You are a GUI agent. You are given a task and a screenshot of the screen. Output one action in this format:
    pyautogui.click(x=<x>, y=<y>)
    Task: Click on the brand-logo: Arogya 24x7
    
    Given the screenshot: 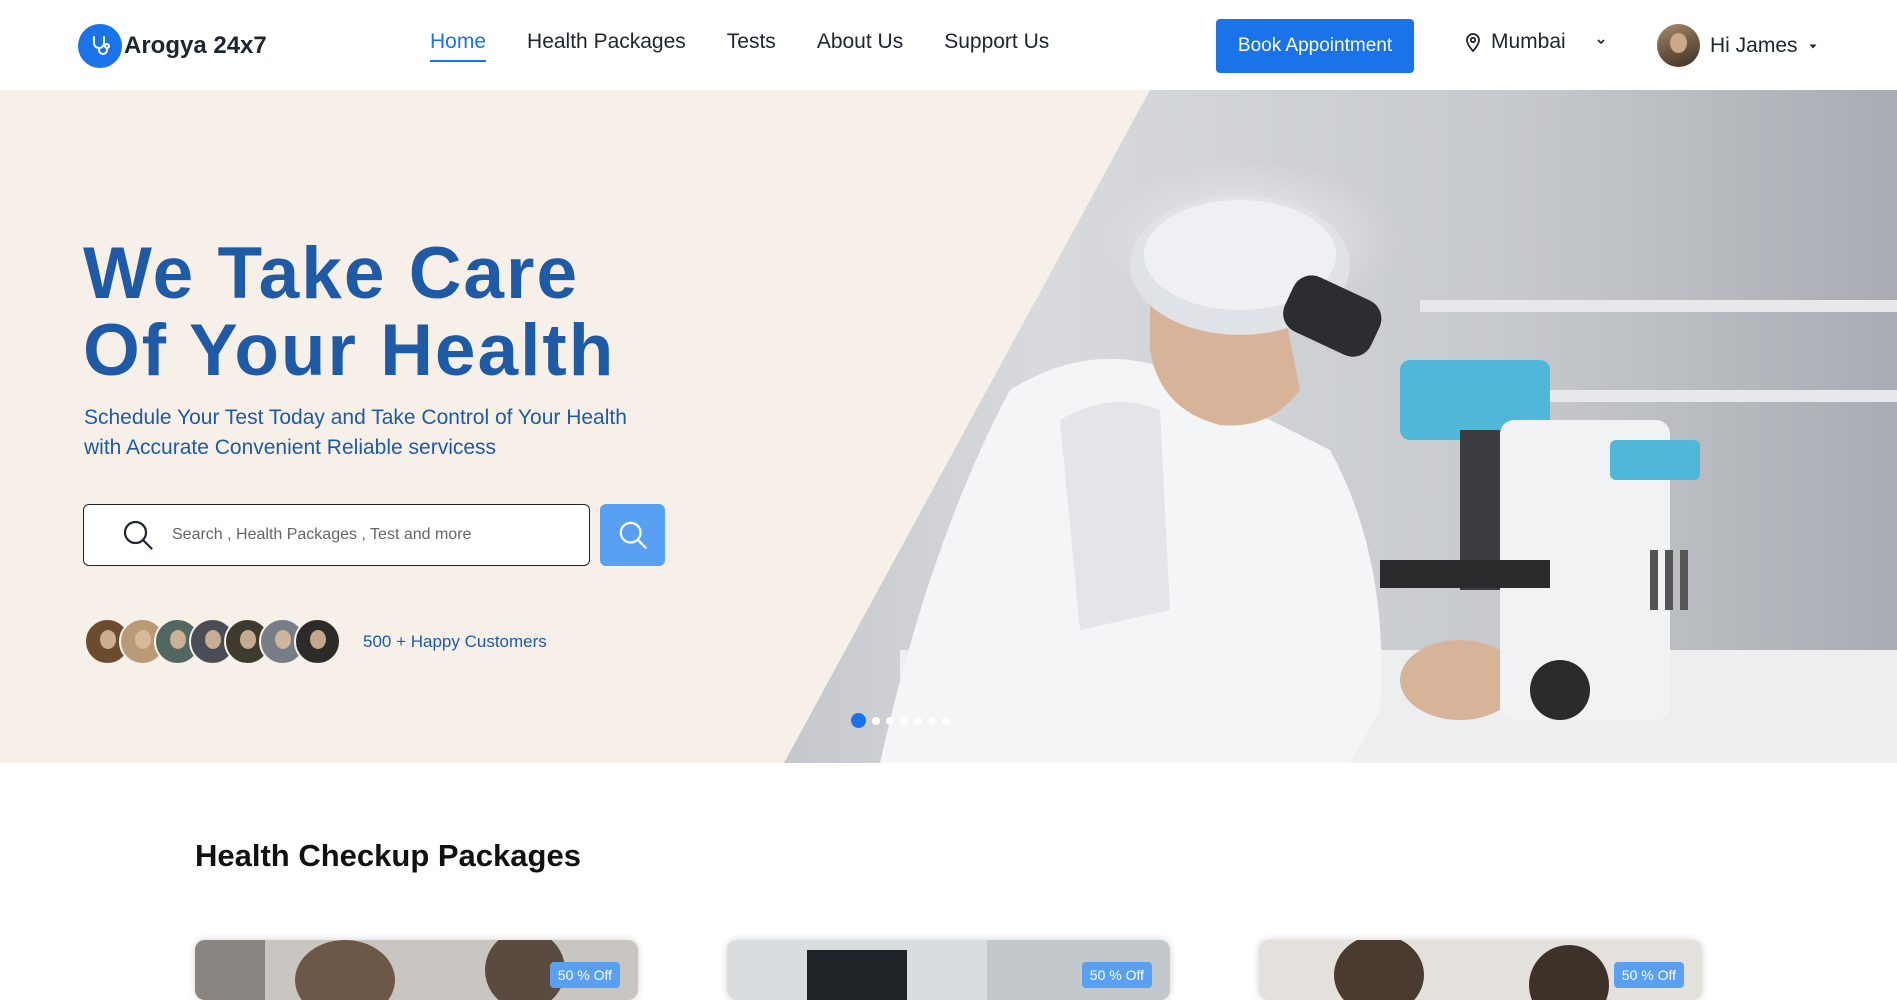 What is the action you would take?
    pyautogui.click(x=172, y=46)
    